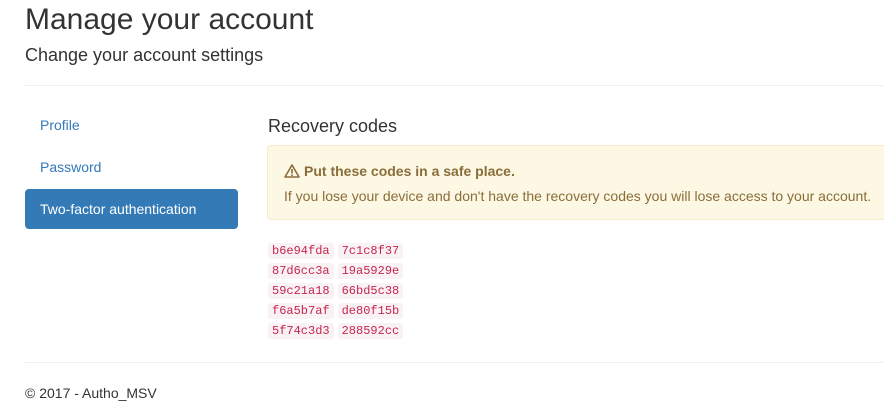  Describe the element at coordinates (409, 171) in the screenshot. I see `alert-heading-text: Put these codes in a safe place.` at that location.